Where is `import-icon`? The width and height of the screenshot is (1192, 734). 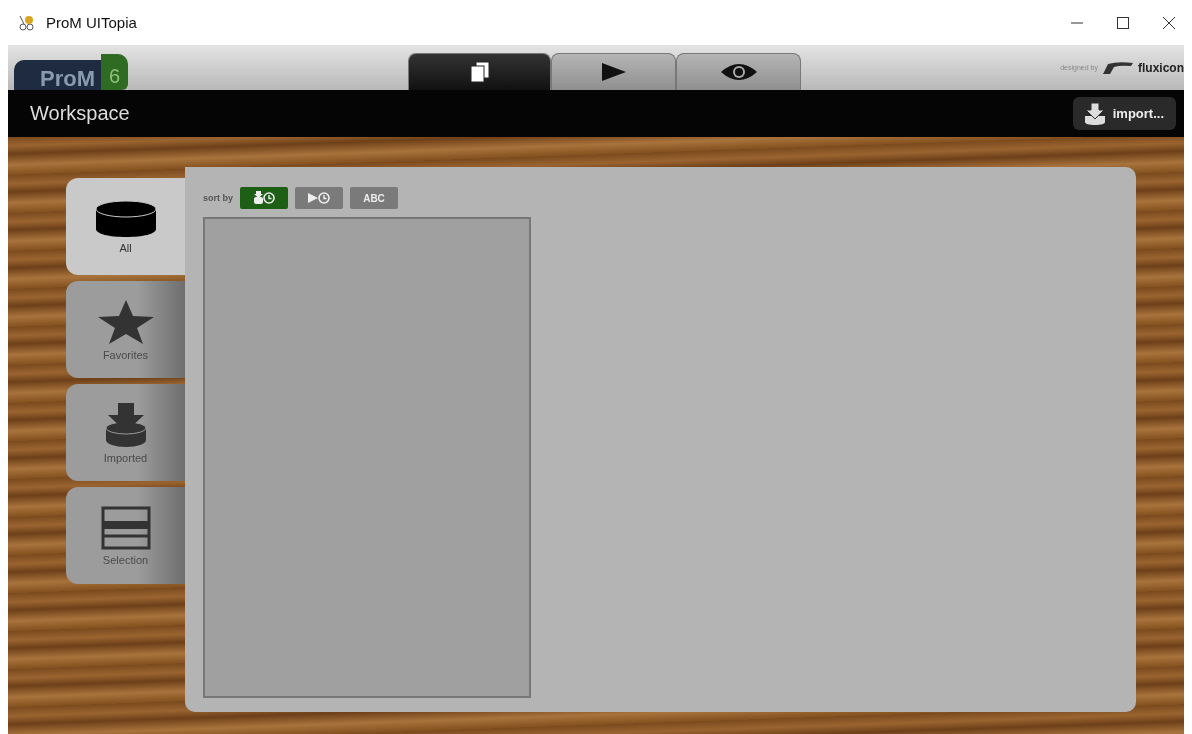 import-icon is located at coordinates (1094, 113).